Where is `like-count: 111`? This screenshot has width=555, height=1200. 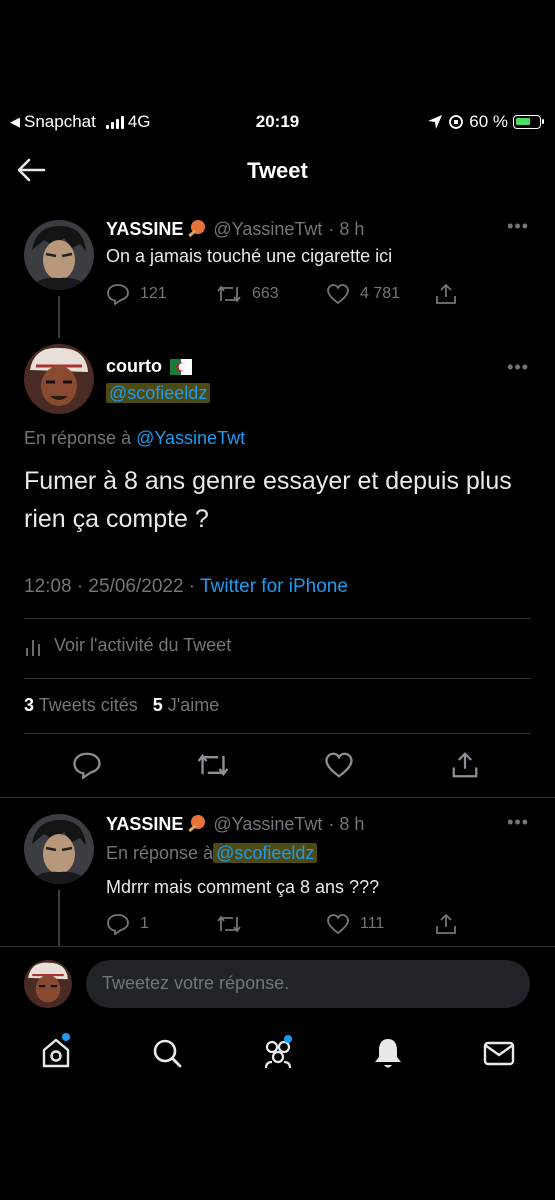
like-count: 111 is located at coordinates (372, 923).